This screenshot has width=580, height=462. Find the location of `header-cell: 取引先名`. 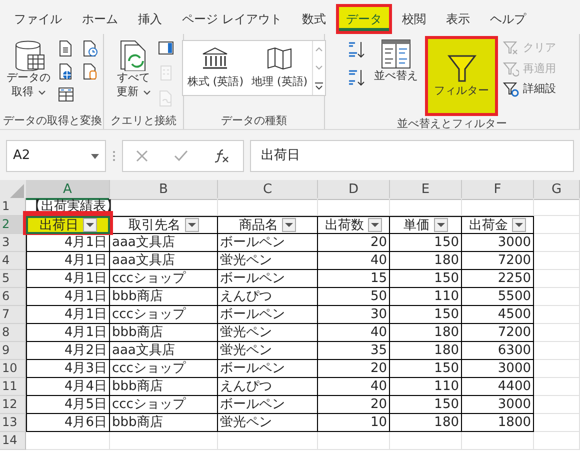

header-cell: 取引先名 is located at coordinates (164, 225).